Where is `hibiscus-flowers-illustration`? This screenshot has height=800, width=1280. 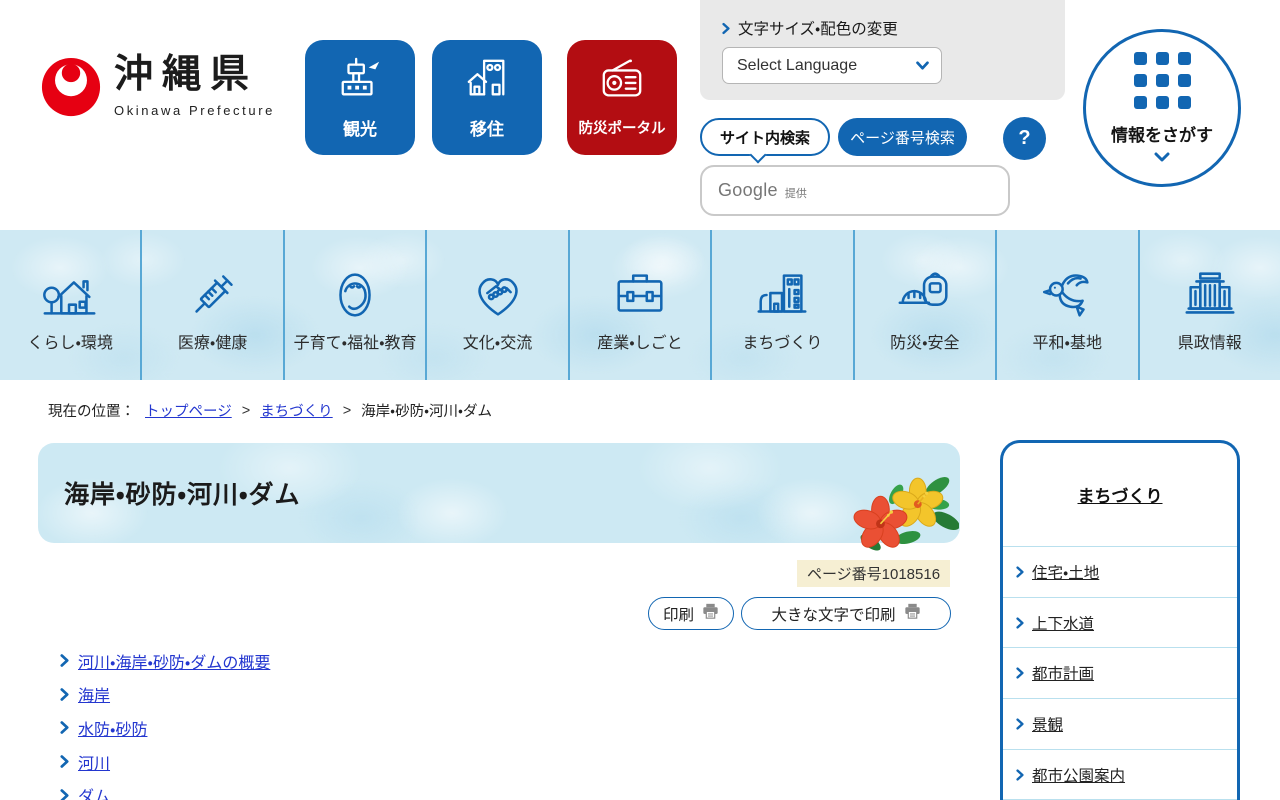 hibiscus-flowers-illustration is located at coordinates (905, 514).